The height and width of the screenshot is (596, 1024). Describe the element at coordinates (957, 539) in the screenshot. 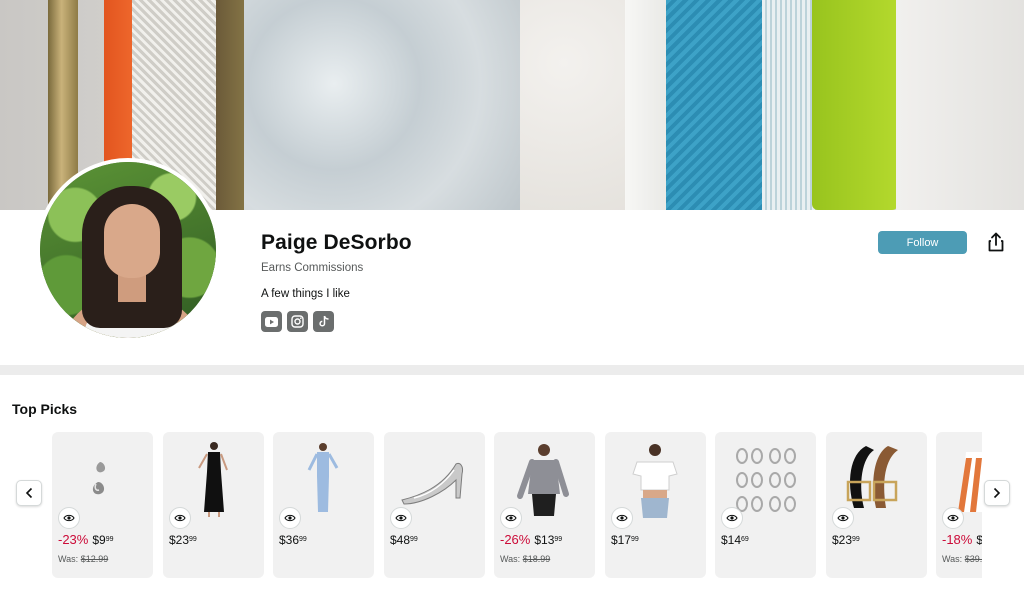

I see `discount-badge: -18%` at that location.